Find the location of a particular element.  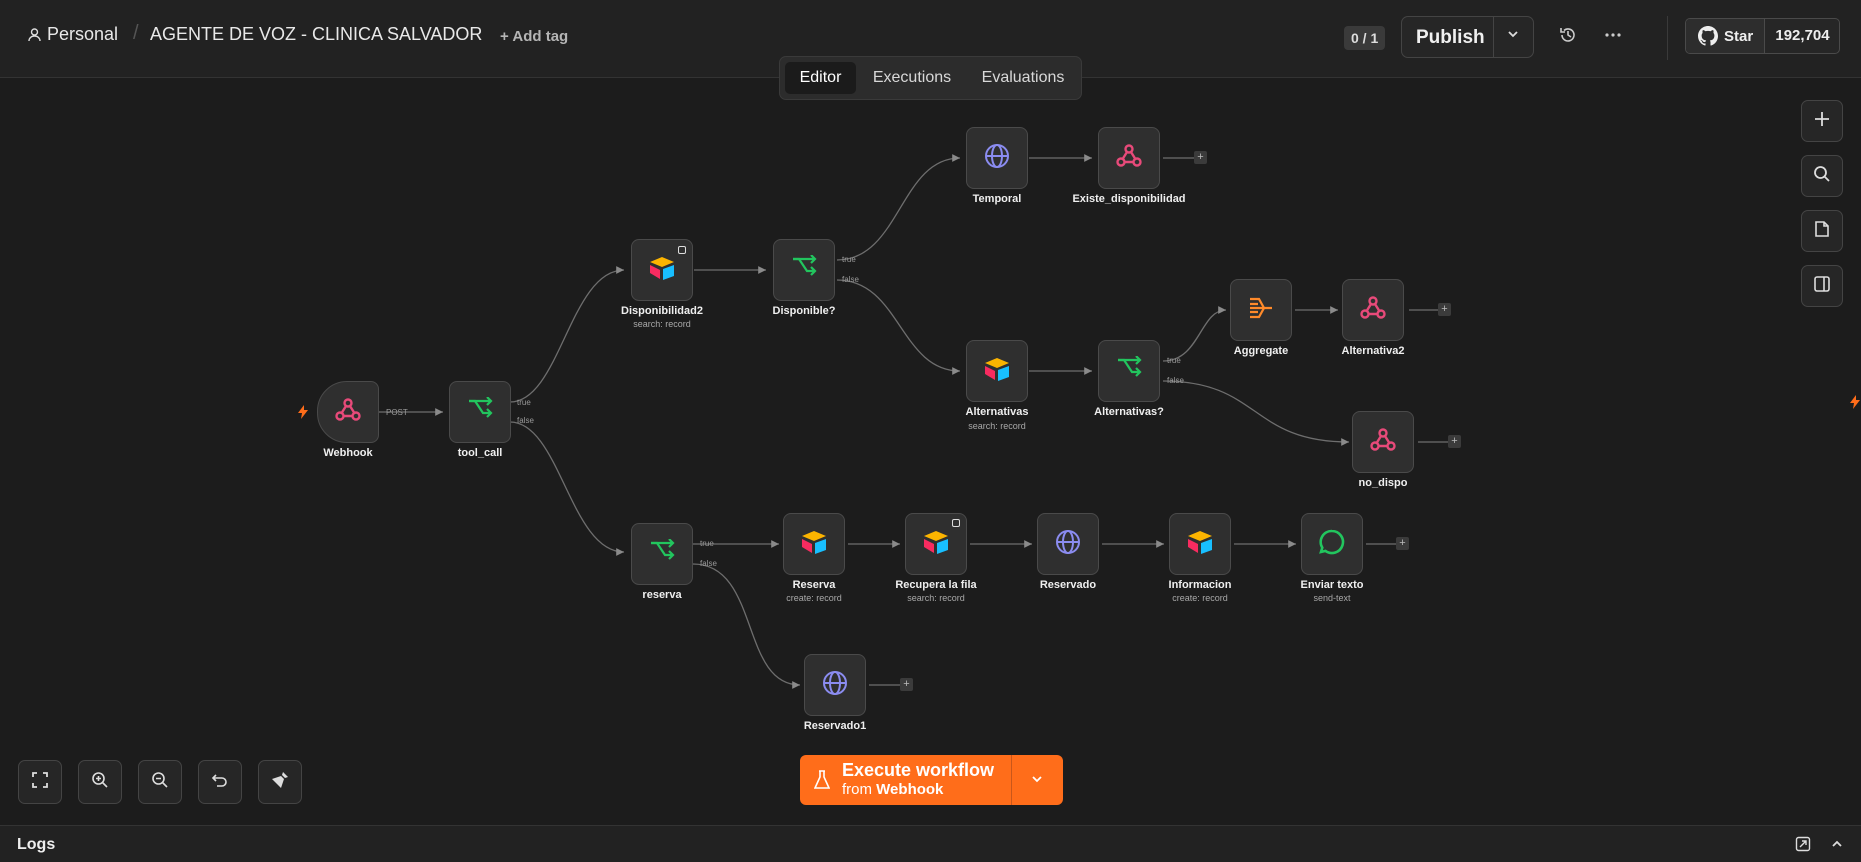

sticky-note-button is located at coordinates (1822, 231).